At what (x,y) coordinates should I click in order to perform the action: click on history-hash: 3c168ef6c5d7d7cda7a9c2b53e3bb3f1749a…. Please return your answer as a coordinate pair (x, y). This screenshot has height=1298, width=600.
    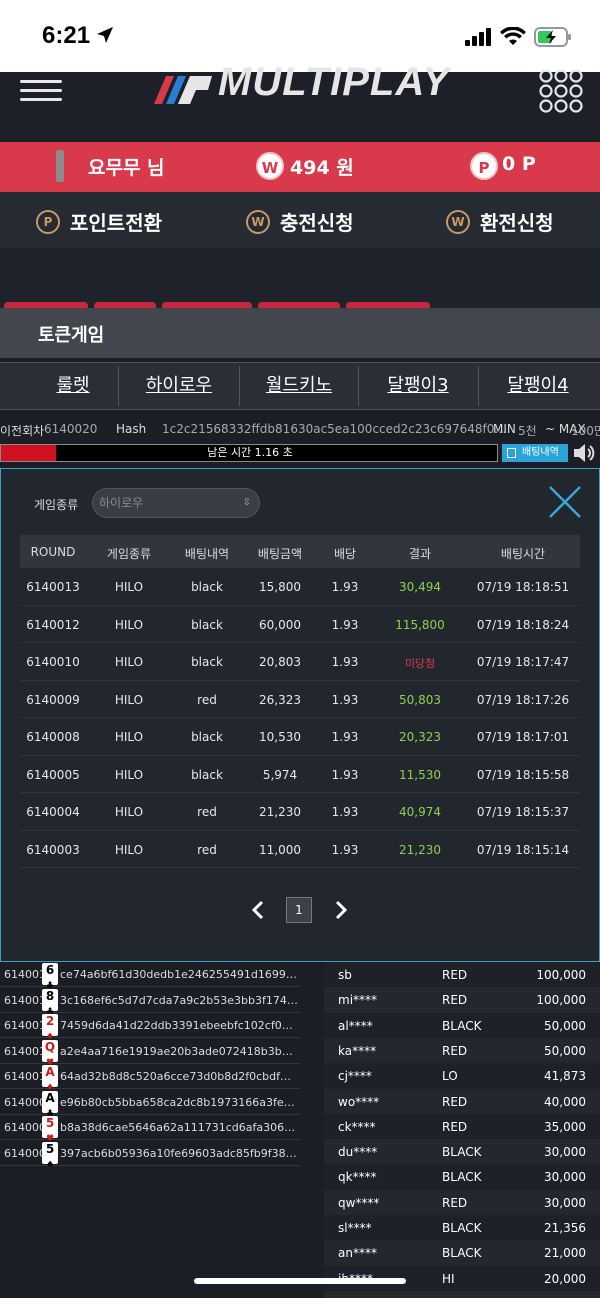
    Looking at the image, I should click on (179, 1000).